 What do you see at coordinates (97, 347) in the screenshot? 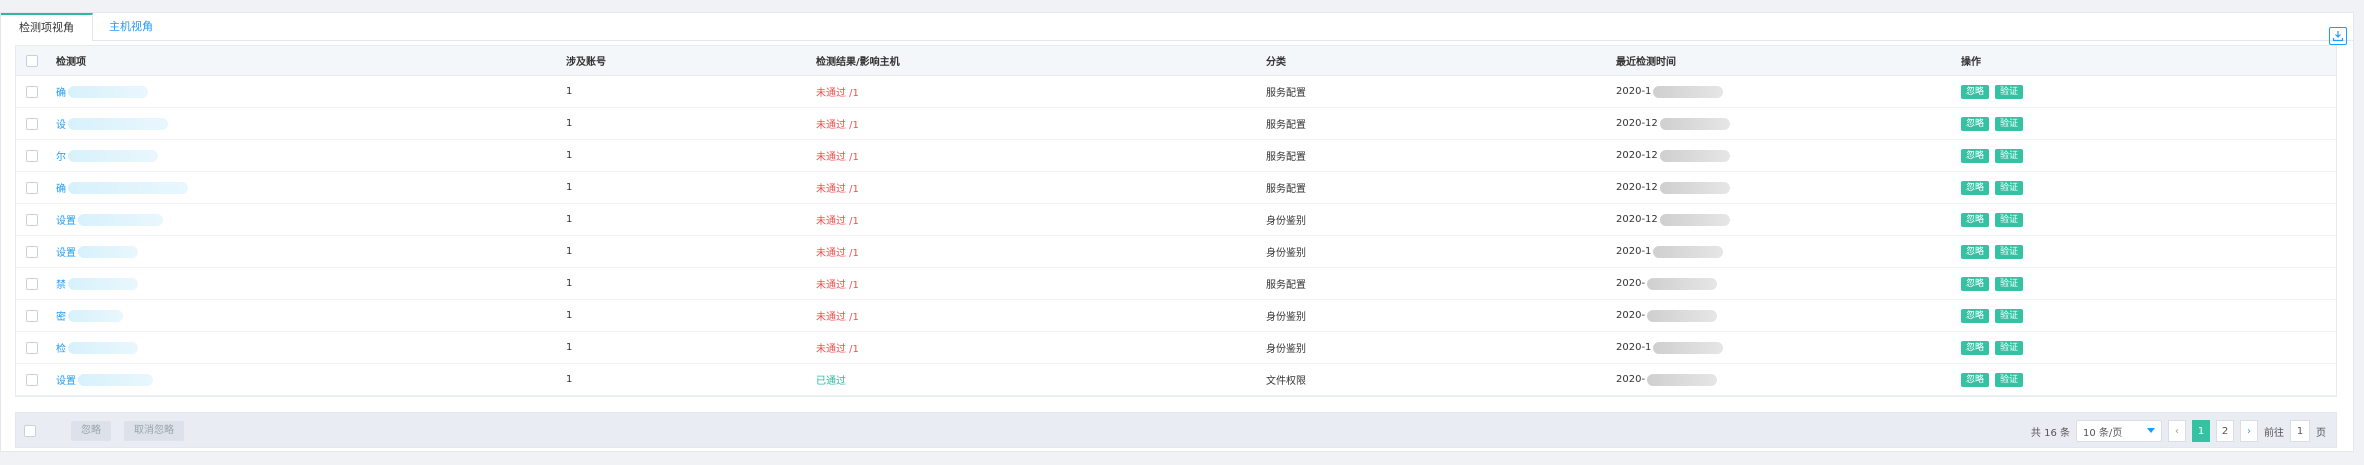
I see `check-item-link: 检` at bounding box center [97, 347].